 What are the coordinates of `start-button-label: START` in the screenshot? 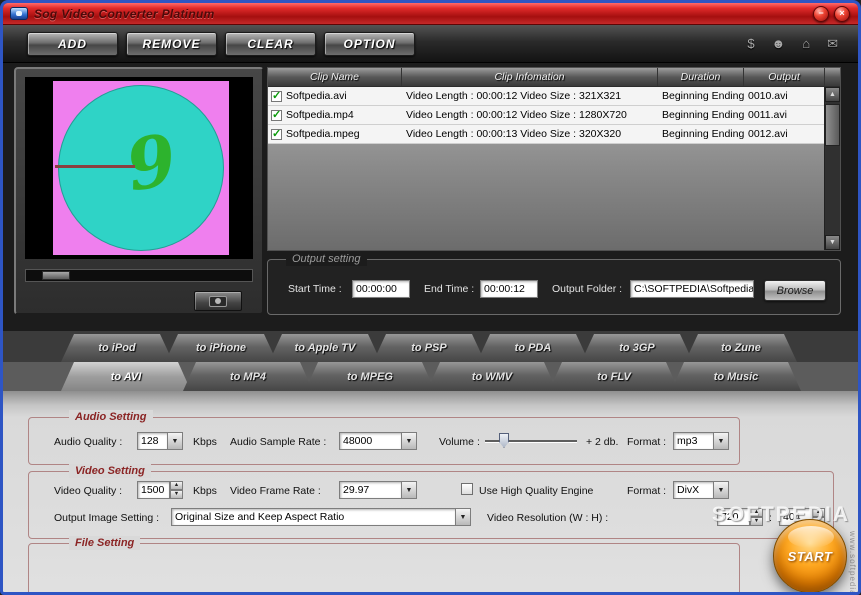 It's located at (810, 556).